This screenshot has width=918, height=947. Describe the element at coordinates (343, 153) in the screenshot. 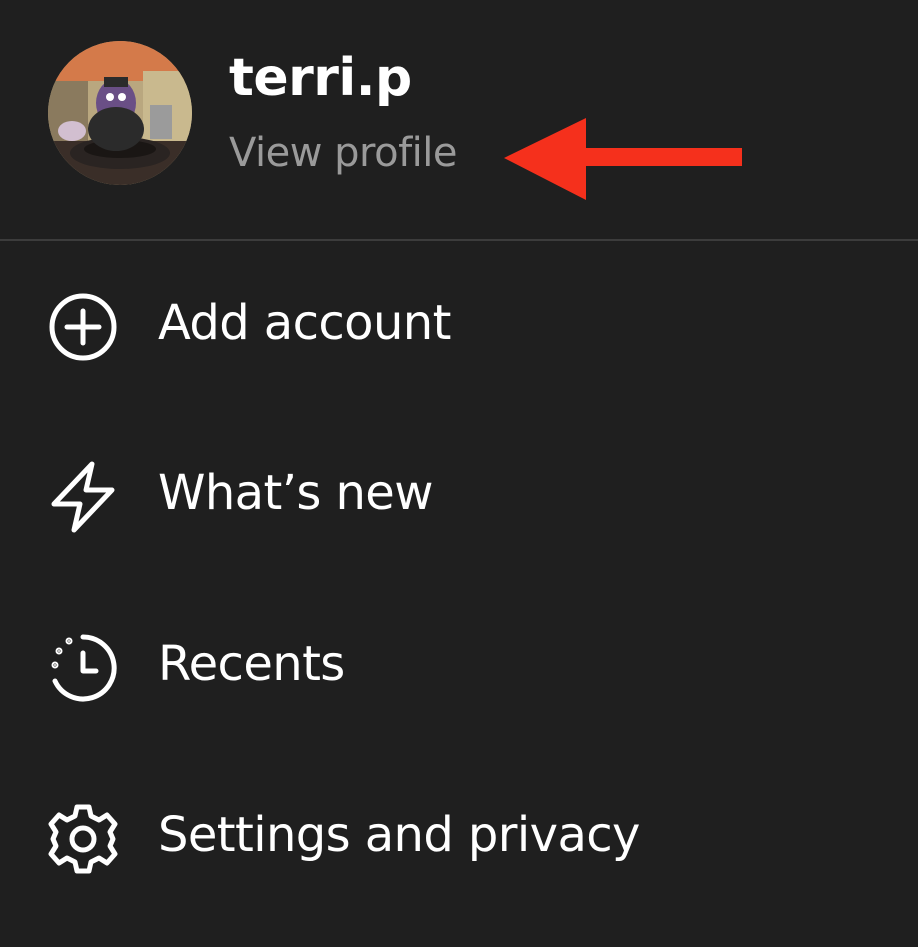

I see `view-profile-link: View profile` at that location.